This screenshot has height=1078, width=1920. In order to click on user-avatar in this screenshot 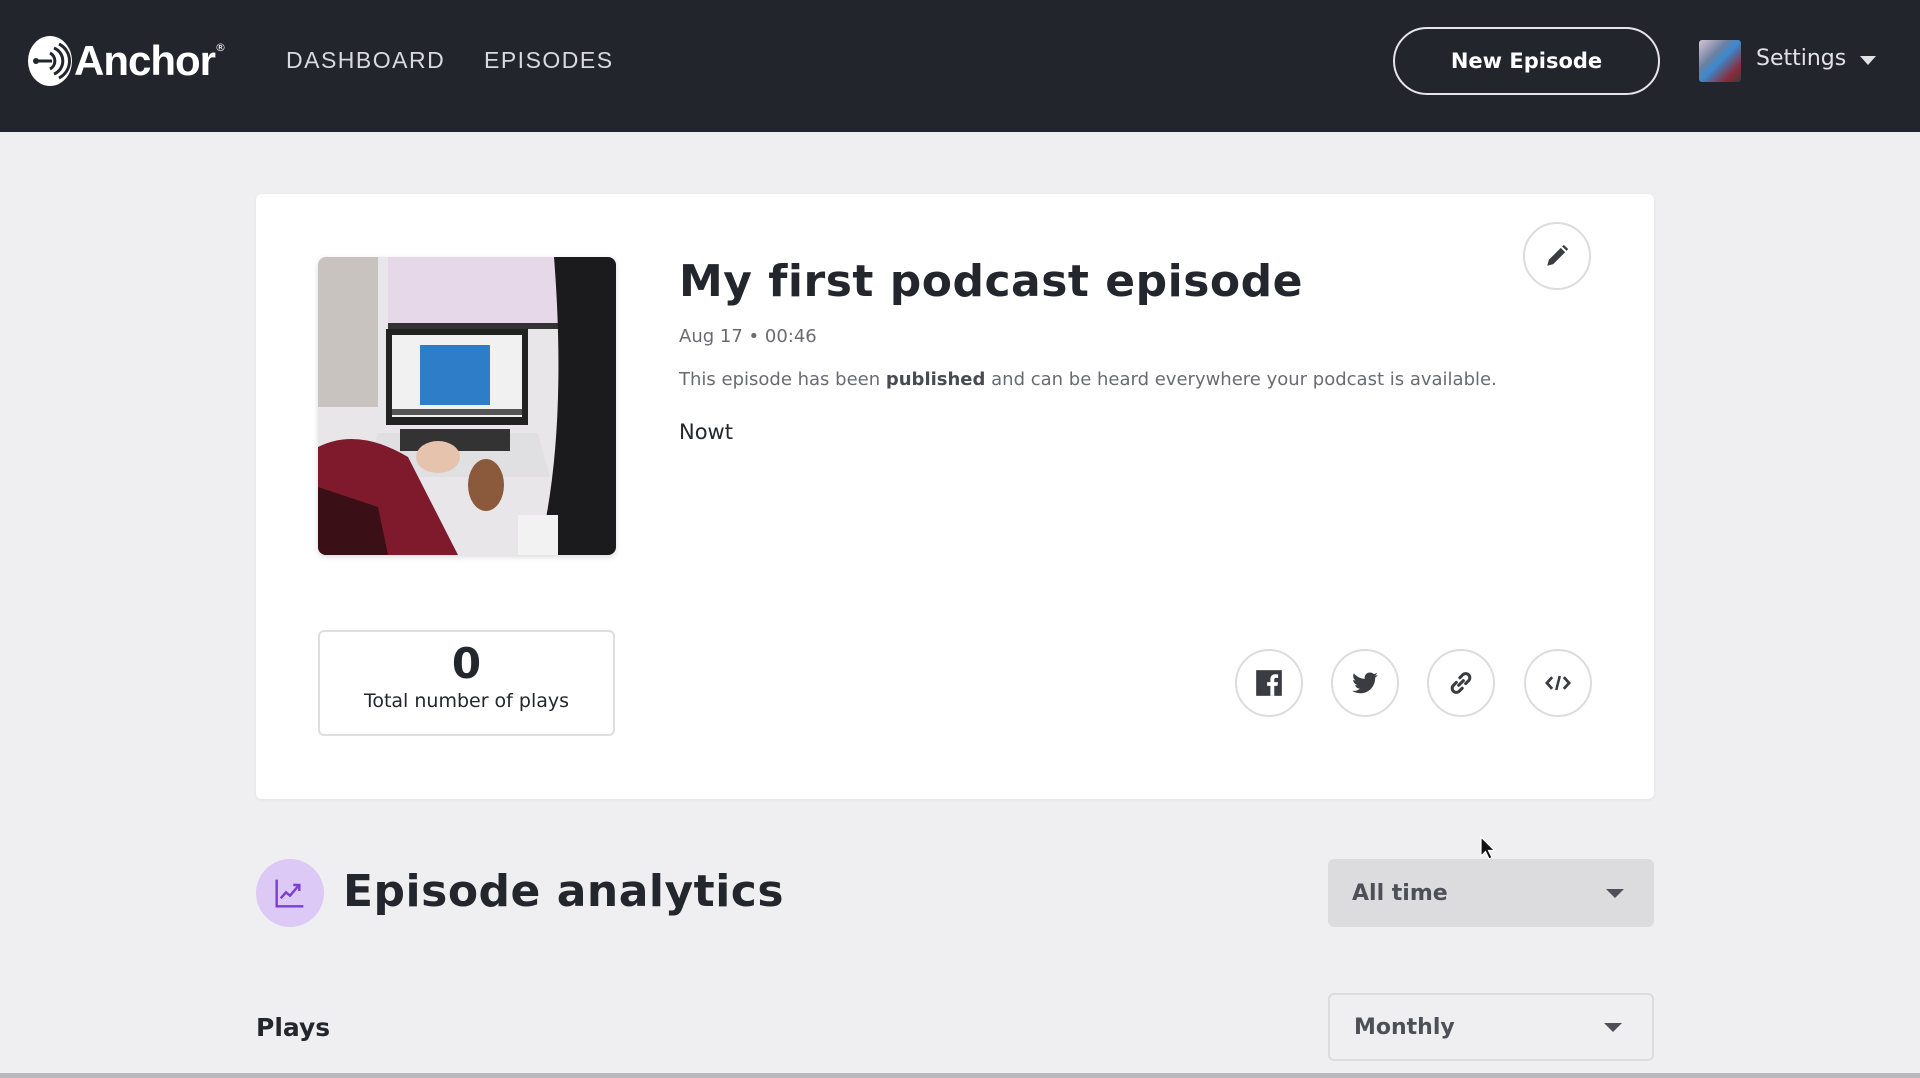, I will do `click(1720, 61)`.